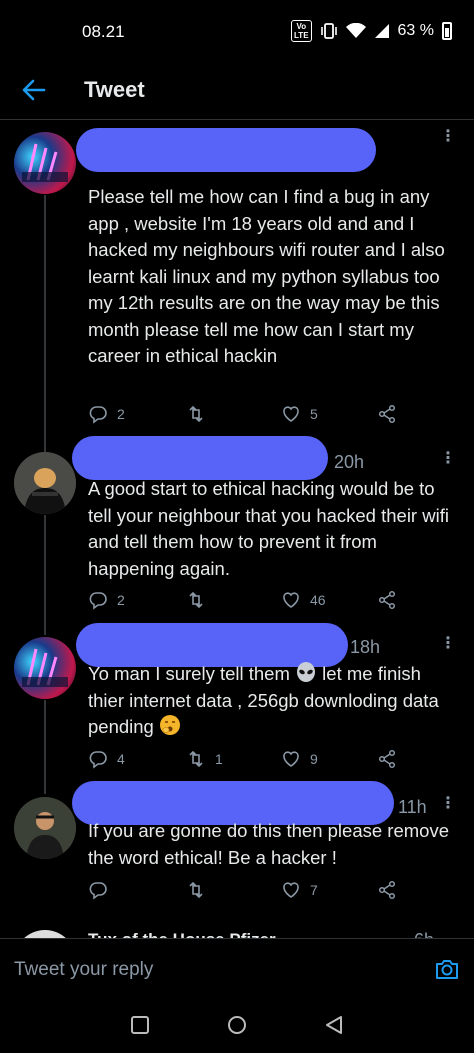 This screenshot has width=474, height=1053. What do you see at coordinates (314, 759) in the screenshot?
I see `like-count: 9` at bounding box center [314, 759].